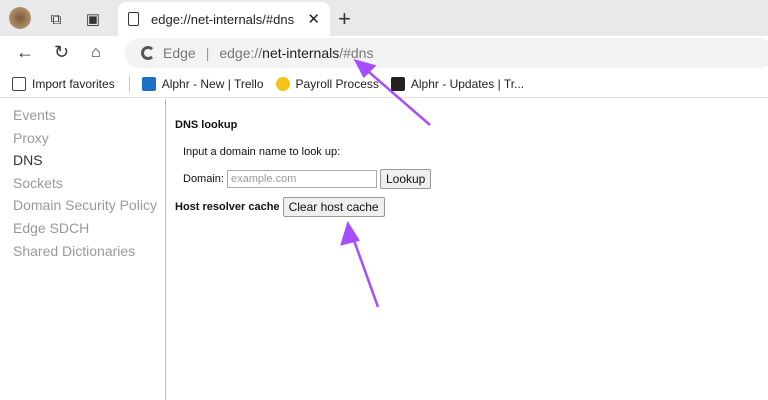  I want to click on tab-title: edge://net-internals/#dns, so click(223, 19).